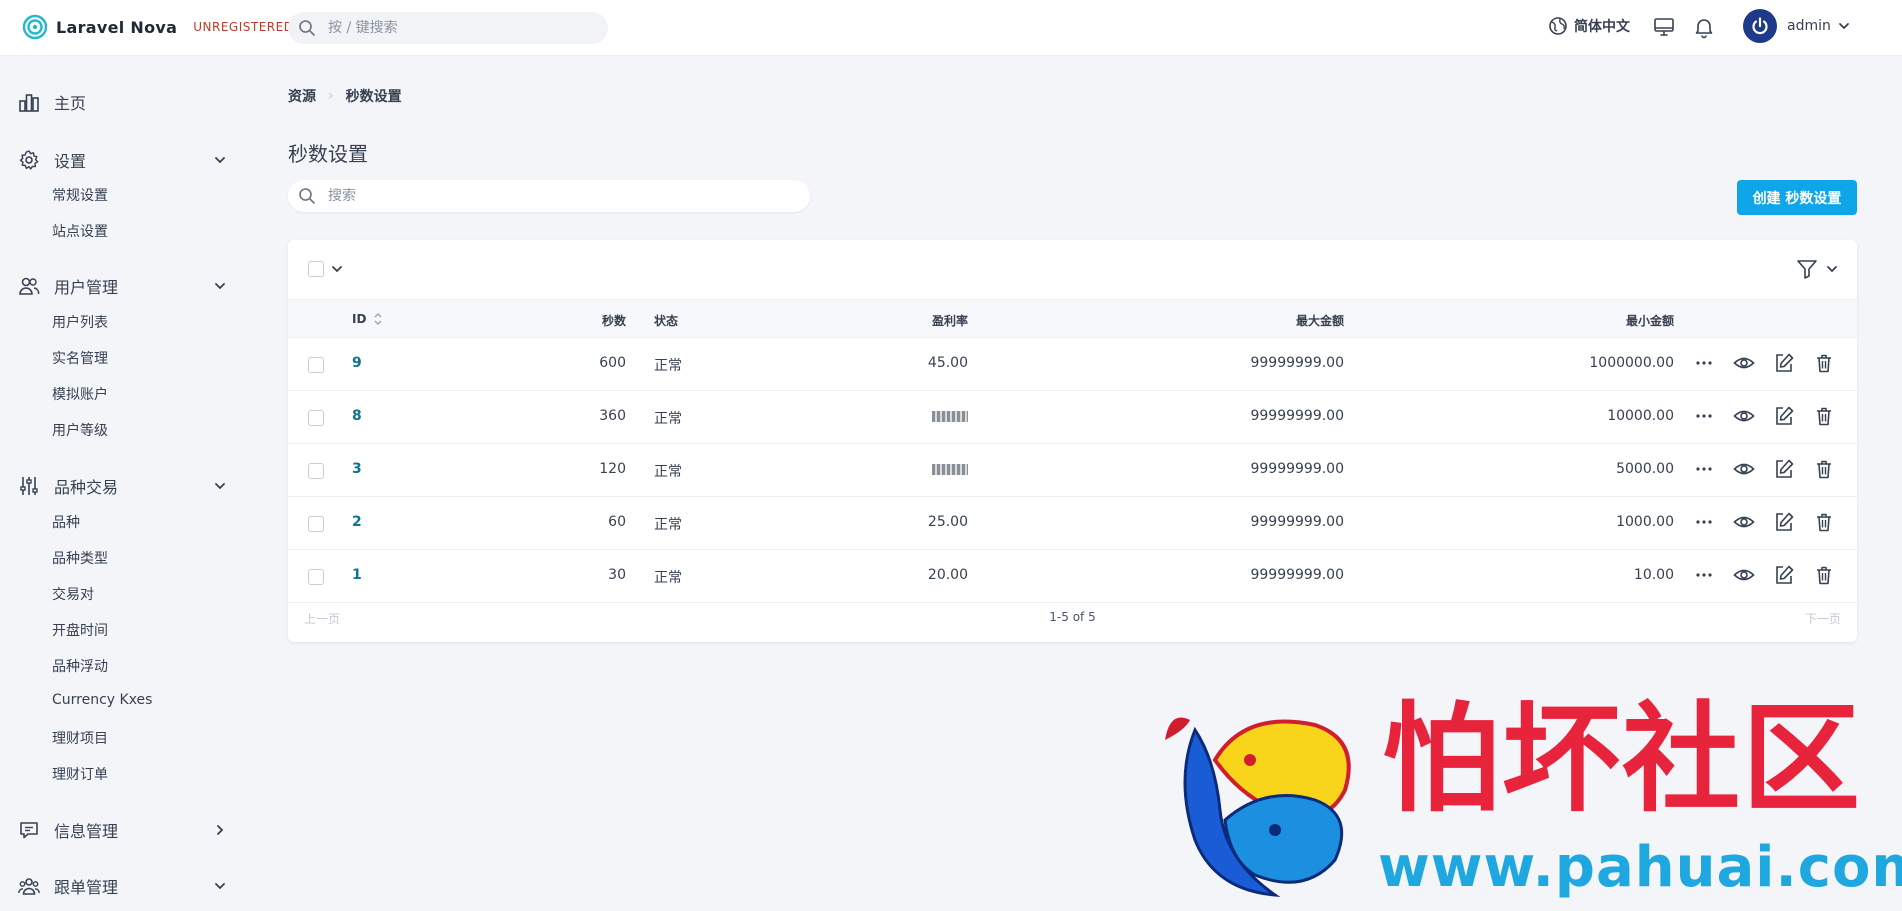 This screenshot has width=1902, height=911. Describe the element at coordinates (157, 27) in the screenshot. I see `brand: Laravel Nova UNREGISTERED` at that location.